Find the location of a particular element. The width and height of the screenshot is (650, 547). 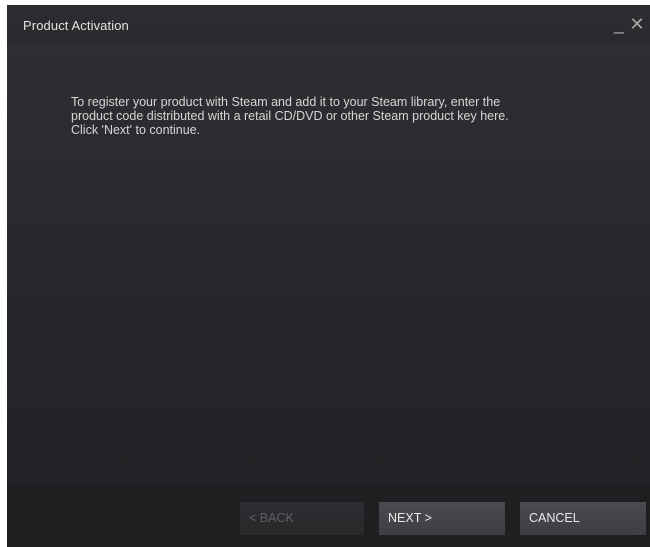

close-icon: ✕ is located at coordinates (637, 24).